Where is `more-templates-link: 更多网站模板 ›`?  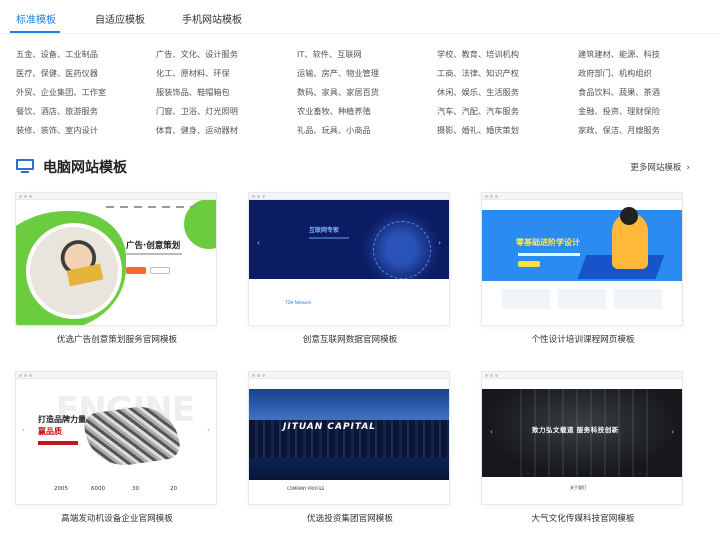 more-templates-link: 更多网站模板 › is located at coordinates (660, 167).